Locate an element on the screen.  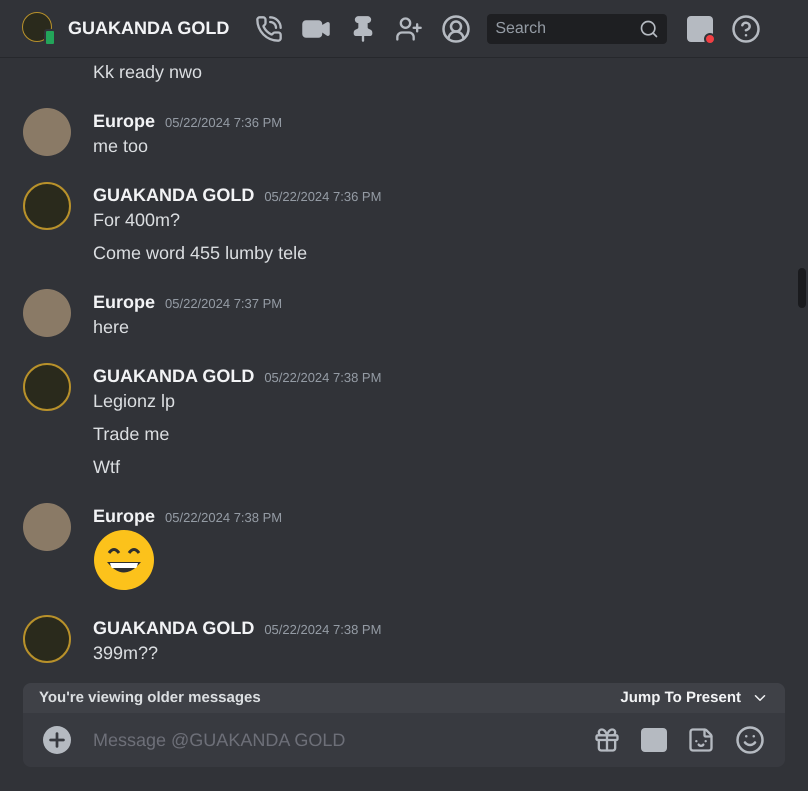
search-field: Search is located at coordinates (577, 29).